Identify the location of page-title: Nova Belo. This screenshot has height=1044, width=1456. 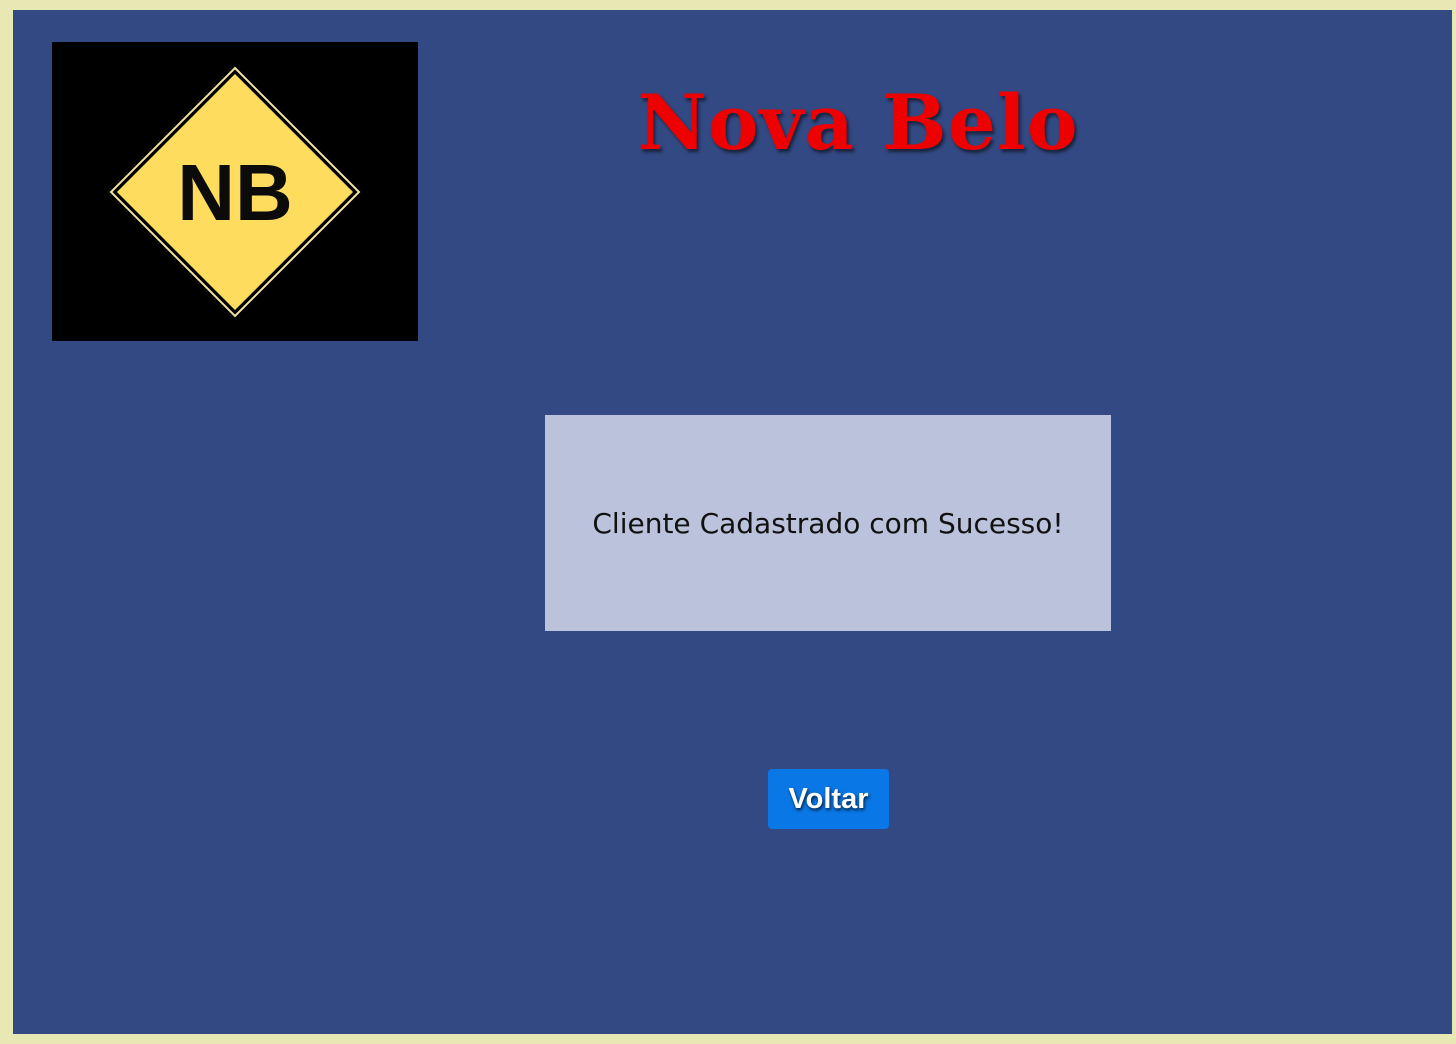
(858, 122).